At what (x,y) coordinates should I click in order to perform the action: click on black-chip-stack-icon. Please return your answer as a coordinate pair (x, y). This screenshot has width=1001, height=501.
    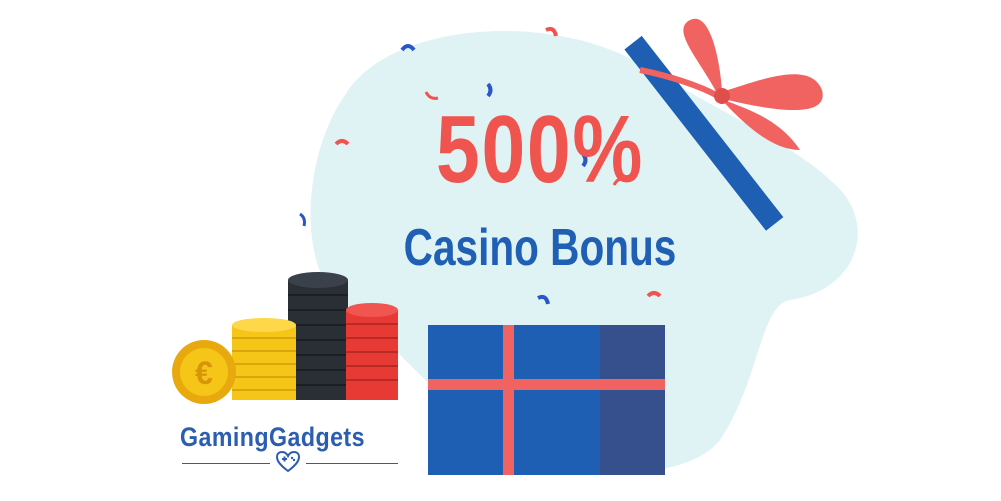
    Looking at the image, I should click on (318, 336).